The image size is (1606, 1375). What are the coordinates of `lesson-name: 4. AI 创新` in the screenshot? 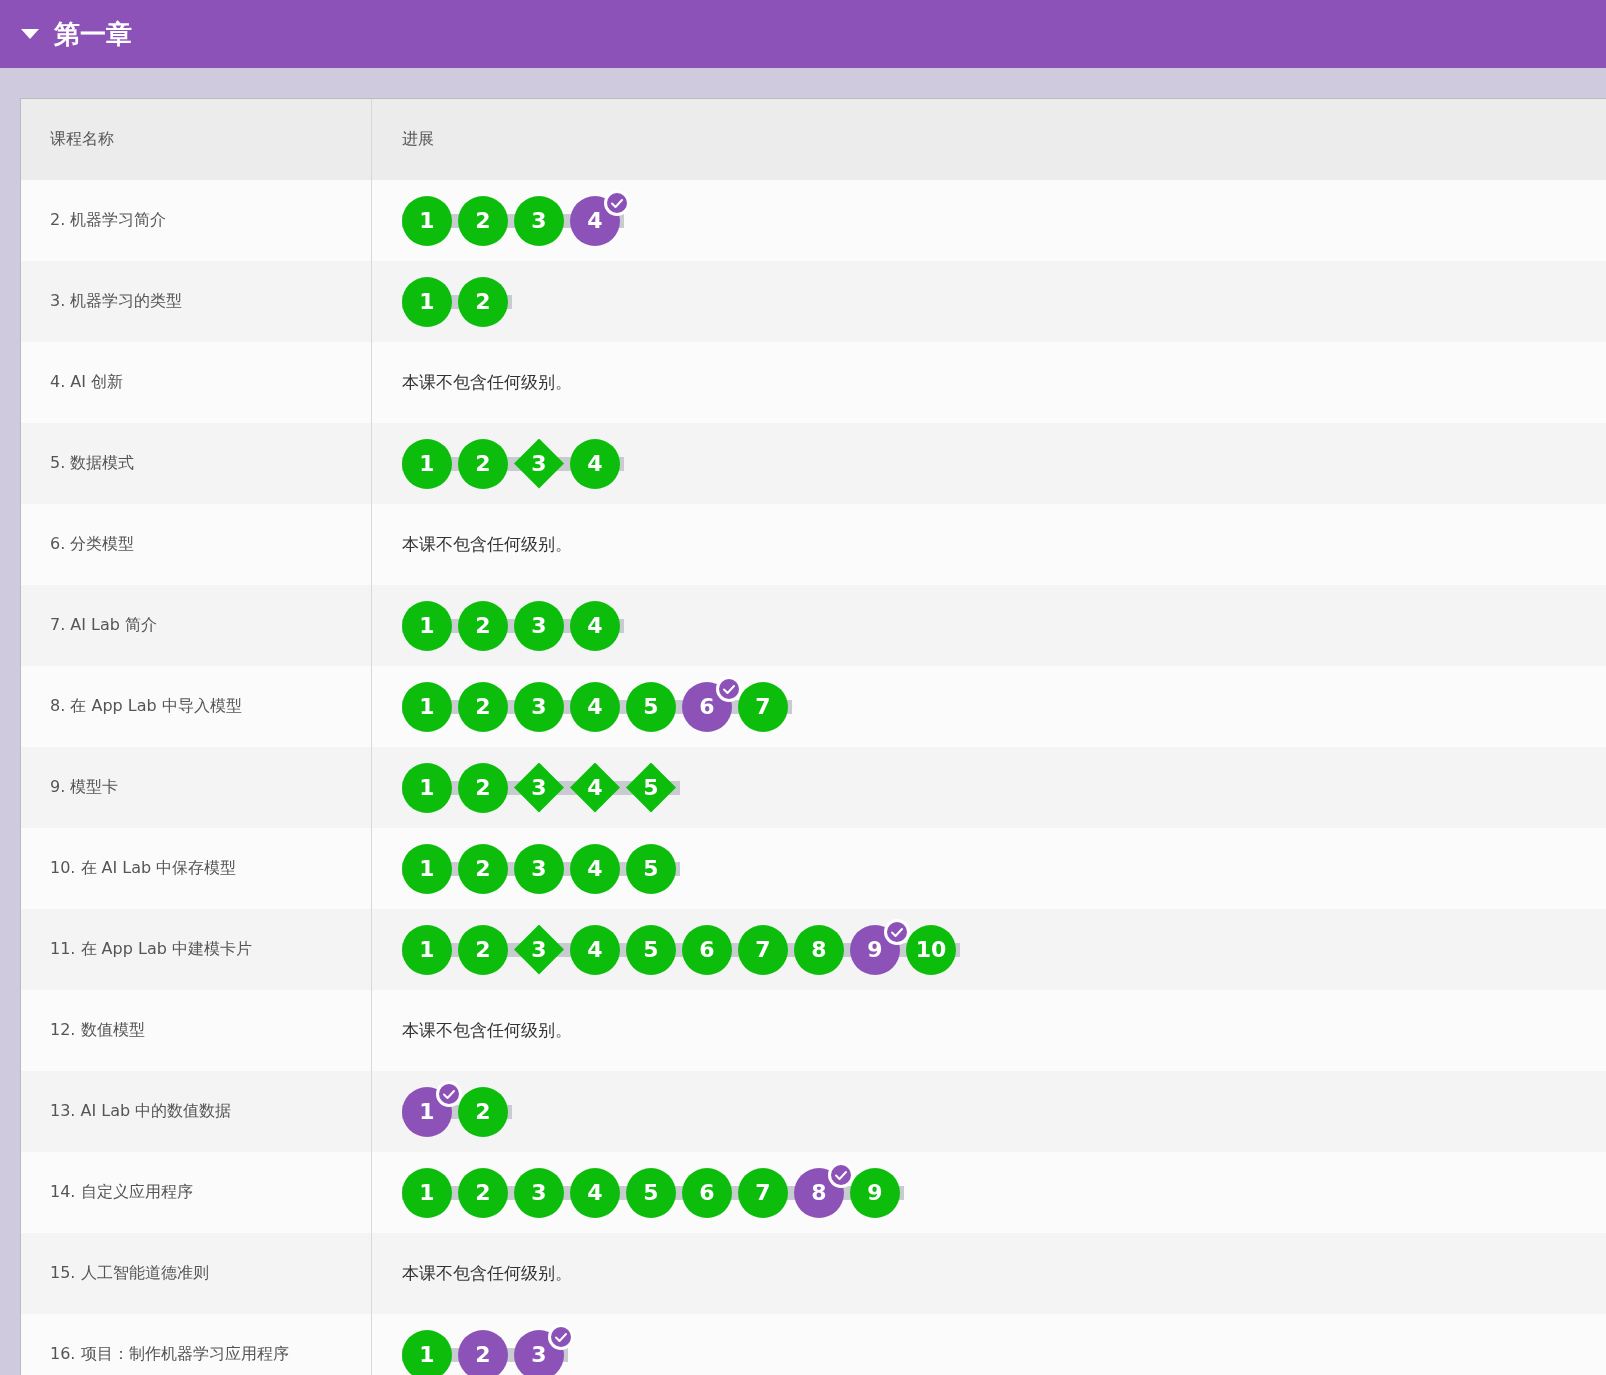 It's located at (87, 382).